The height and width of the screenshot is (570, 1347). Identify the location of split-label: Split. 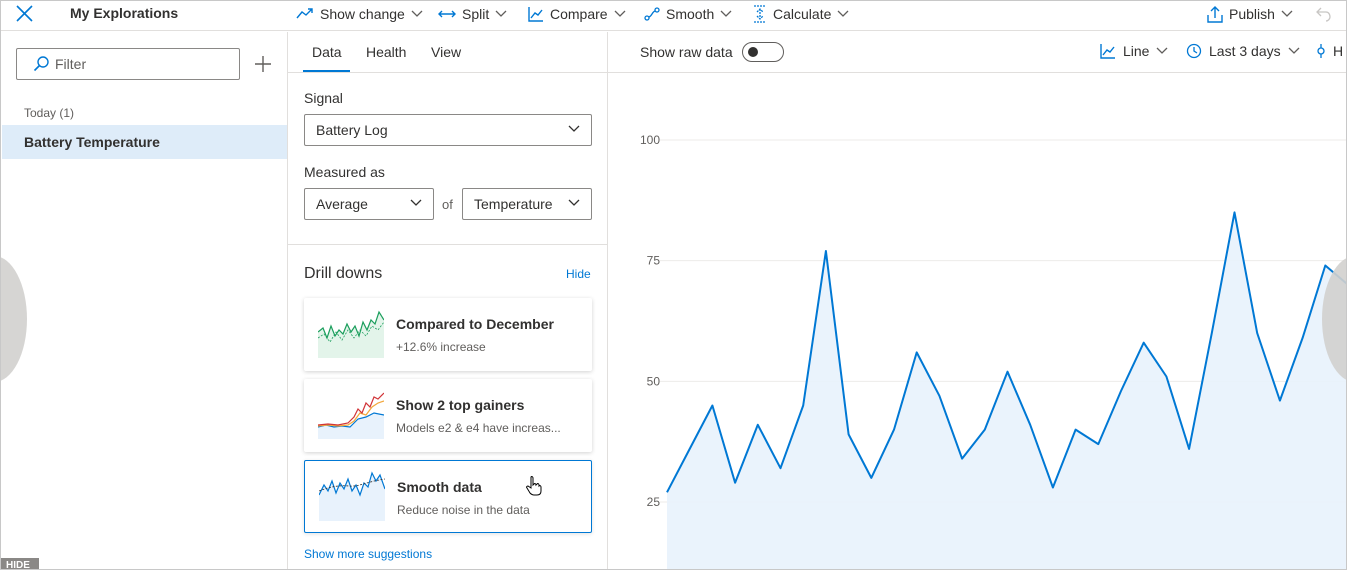
(476, 14).